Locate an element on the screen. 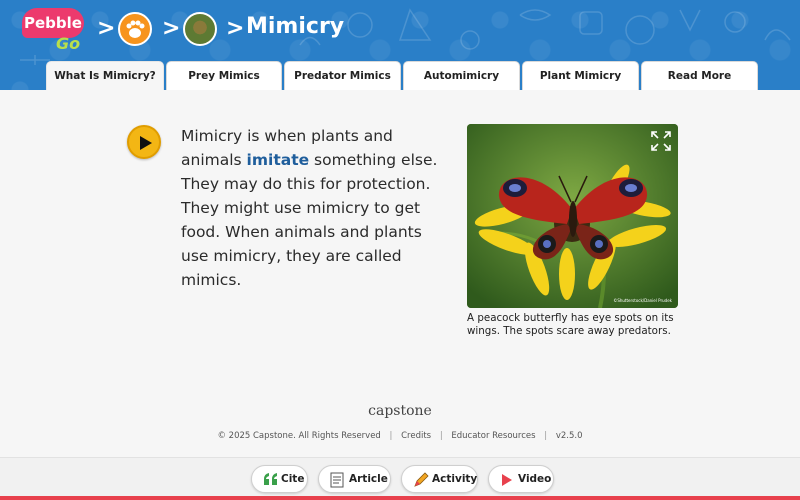  peacock-butterfly-image is located at coordinates (572, 216).